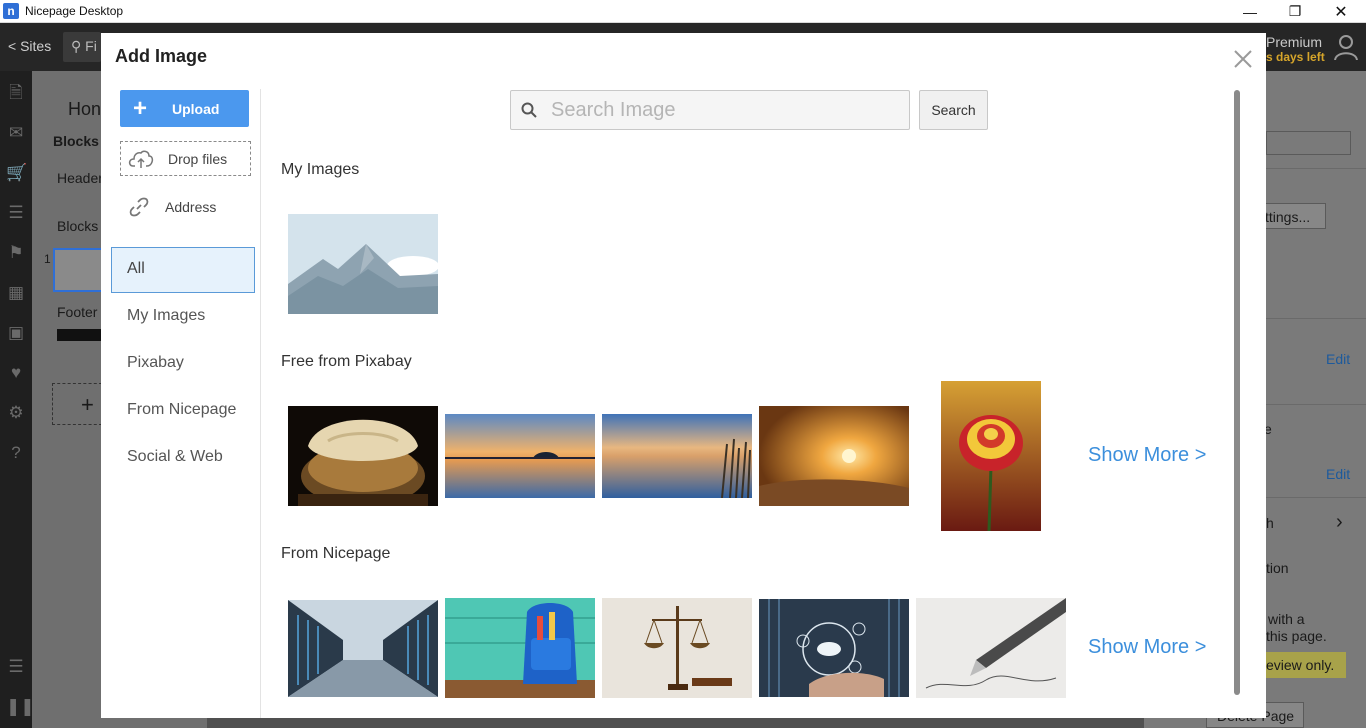  I want to click on sites-link: < Sites, so click(29, 46).